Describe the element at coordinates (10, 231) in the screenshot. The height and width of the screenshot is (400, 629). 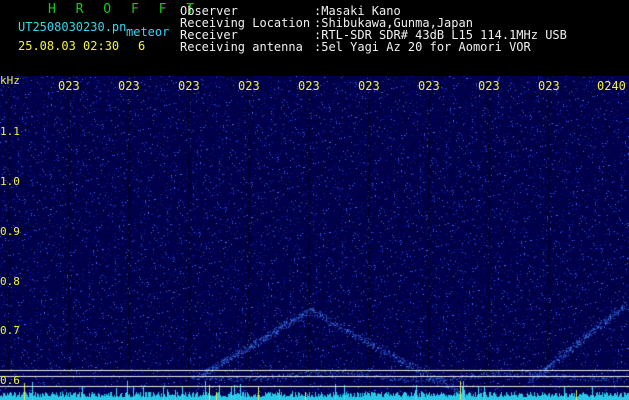
I see `y-tick-label: 0.9` at that location.